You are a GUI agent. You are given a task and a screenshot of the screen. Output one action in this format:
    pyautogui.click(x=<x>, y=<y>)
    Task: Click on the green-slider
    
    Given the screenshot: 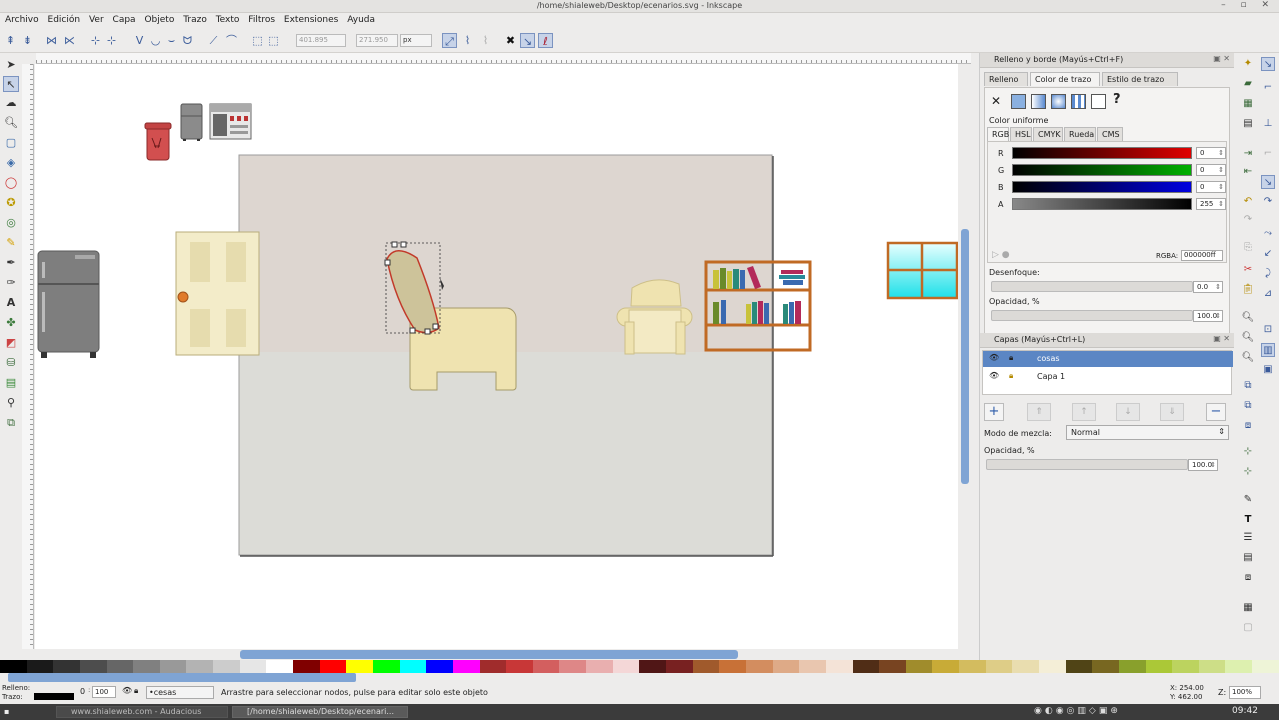 What is the action you would take?
    pyautogui.click(x=1102, y=170)
    